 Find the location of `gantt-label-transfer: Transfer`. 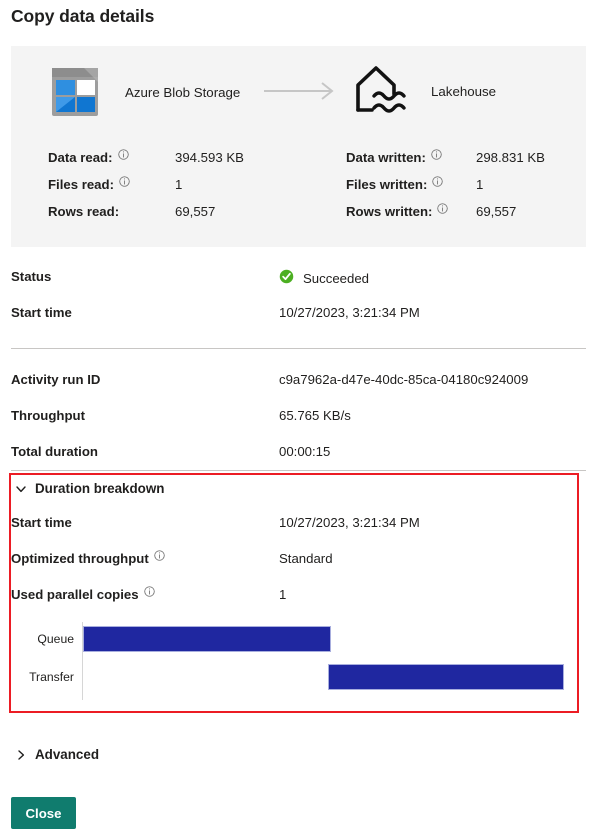

gantt-label-transfer: Transfer is located at coordinates (51, 677).